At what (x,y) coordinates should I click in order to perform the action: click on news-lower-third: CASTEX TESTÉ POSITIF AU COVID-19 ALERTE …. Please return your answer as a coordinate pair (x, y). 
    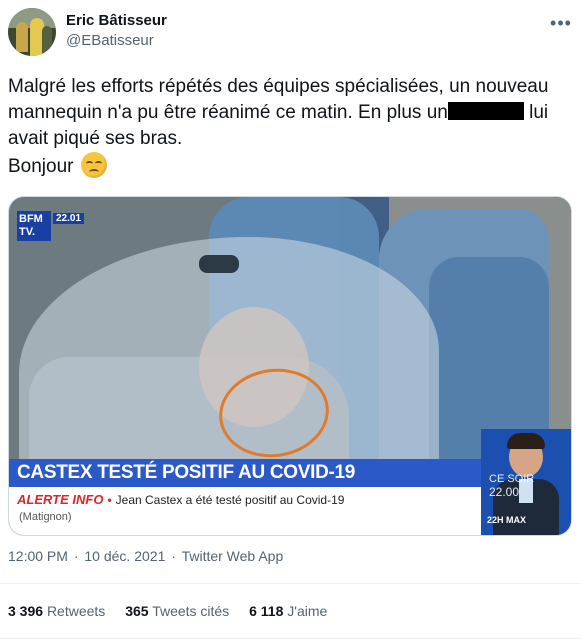
    Looking at the image, I should click on (245, 497).